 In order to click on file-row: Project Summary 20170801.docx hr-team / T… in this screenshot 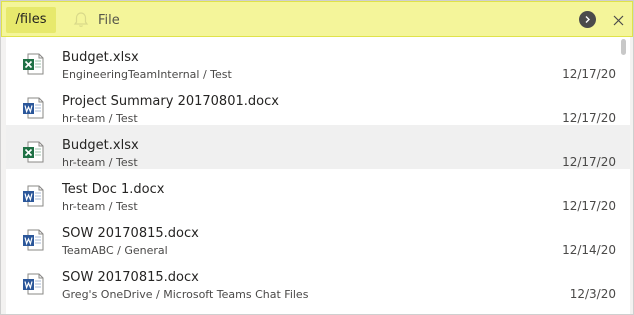, I will do `click(318, 103)`.